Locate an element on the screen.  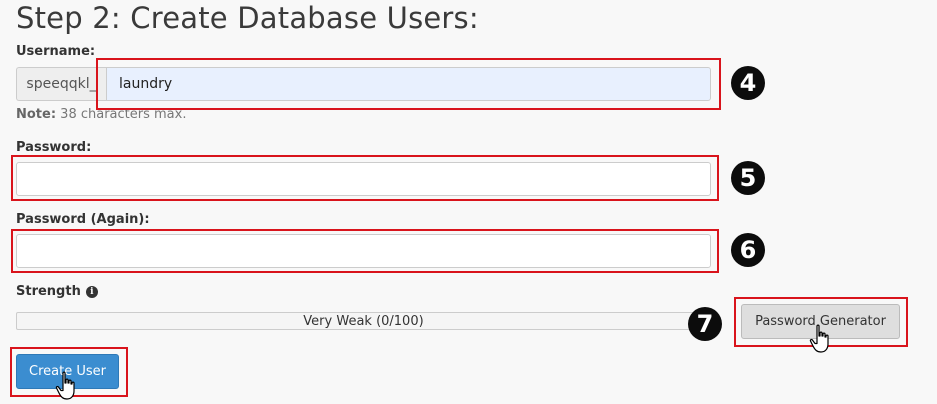
strength-meter: Very Weak (0/100) is located at coordinates (363, 321).